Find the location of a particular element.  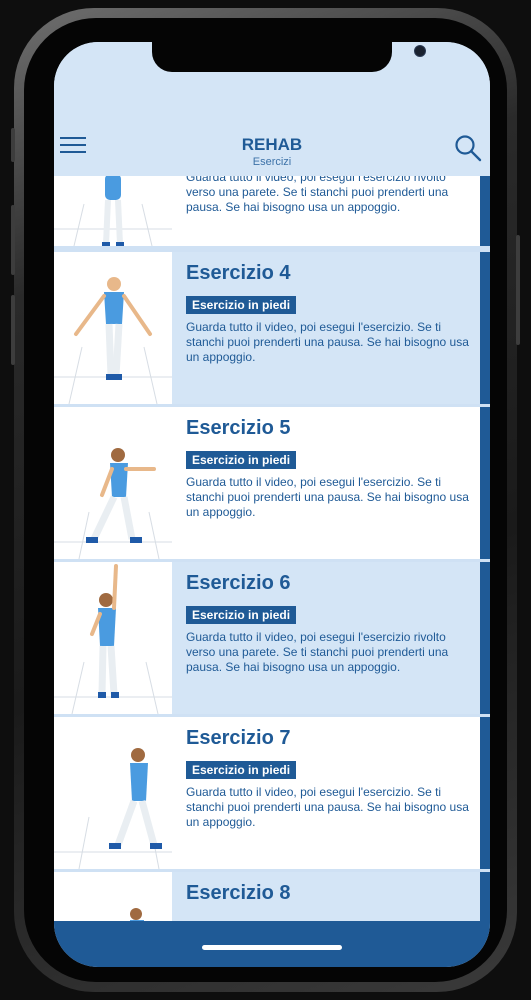

exercise-title: Esercizio 7 is located at coordinates (238, 738).